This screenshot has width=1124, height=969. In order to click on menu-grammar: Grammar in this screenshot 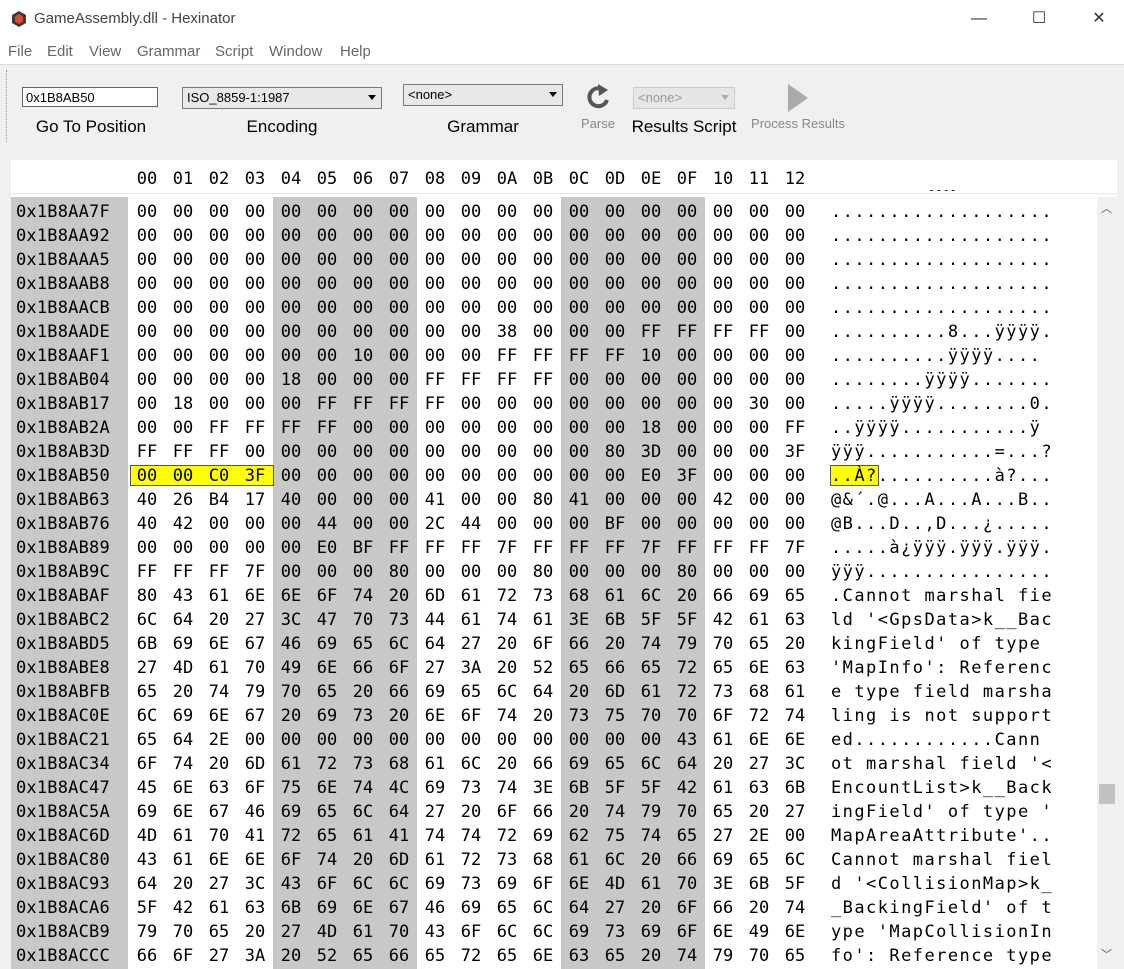, I will do `click(168, 51)`.